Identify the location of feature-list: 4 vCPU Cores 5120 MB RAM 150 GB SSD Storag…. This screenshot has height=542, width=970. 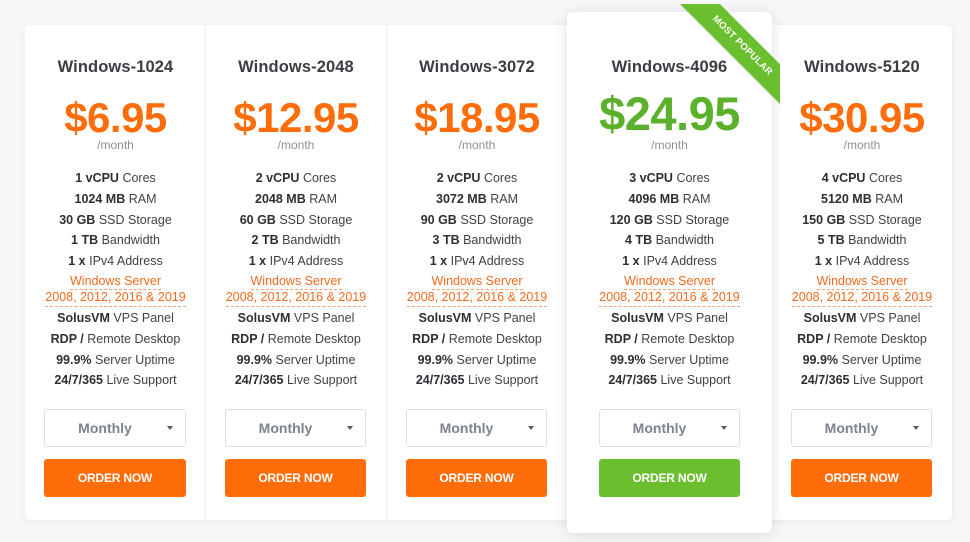
(862, 279).